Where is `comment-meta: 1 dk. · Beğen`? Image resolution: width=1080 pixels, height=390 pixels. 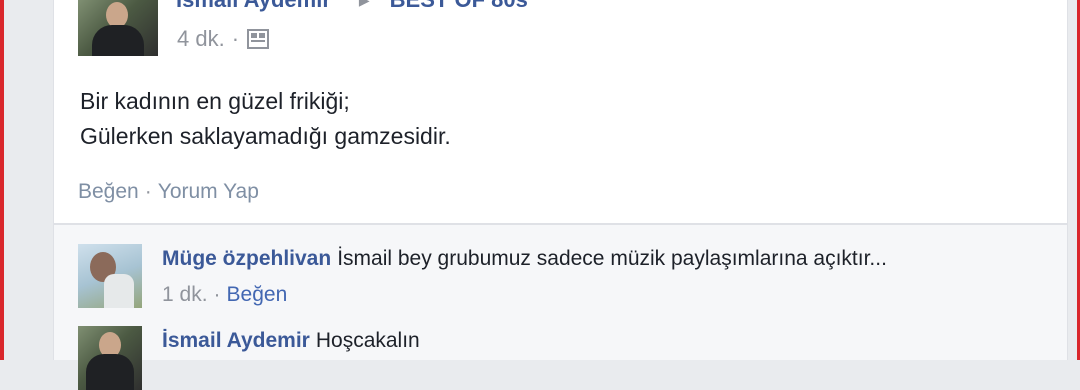
comment-meta: 1 dk. · Beğen is located at coordinates (224, 295).